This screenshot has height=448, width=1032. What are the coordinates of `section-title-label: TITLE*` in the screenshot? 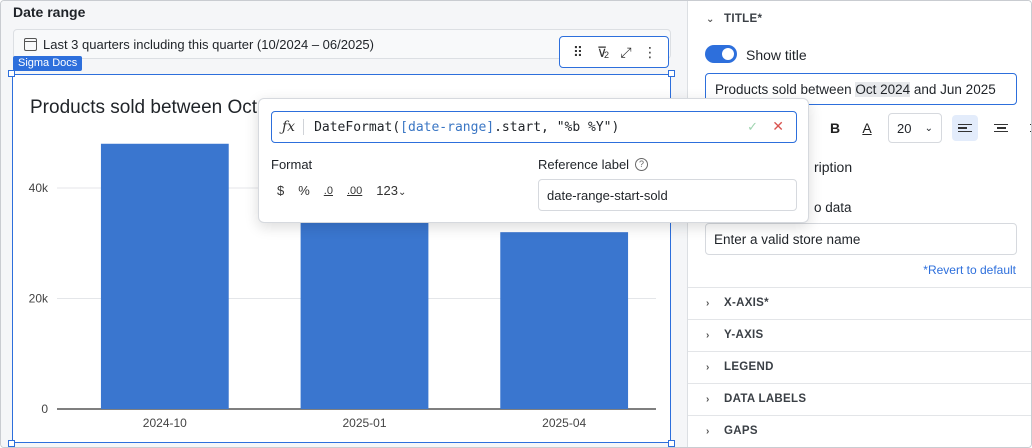 It's located at (743, 19).